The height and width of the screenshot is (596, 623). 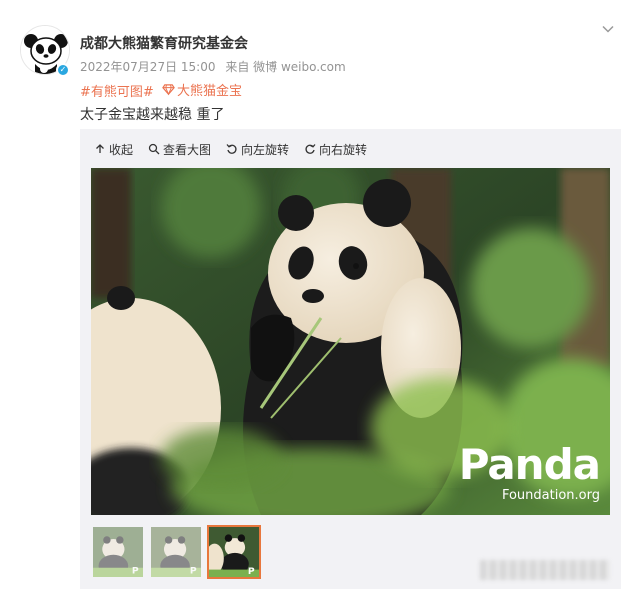 What do you see at coordinates (310, 149) in the screenshot?
I see `rotate-right-icon` at bounding box center [310, 149].